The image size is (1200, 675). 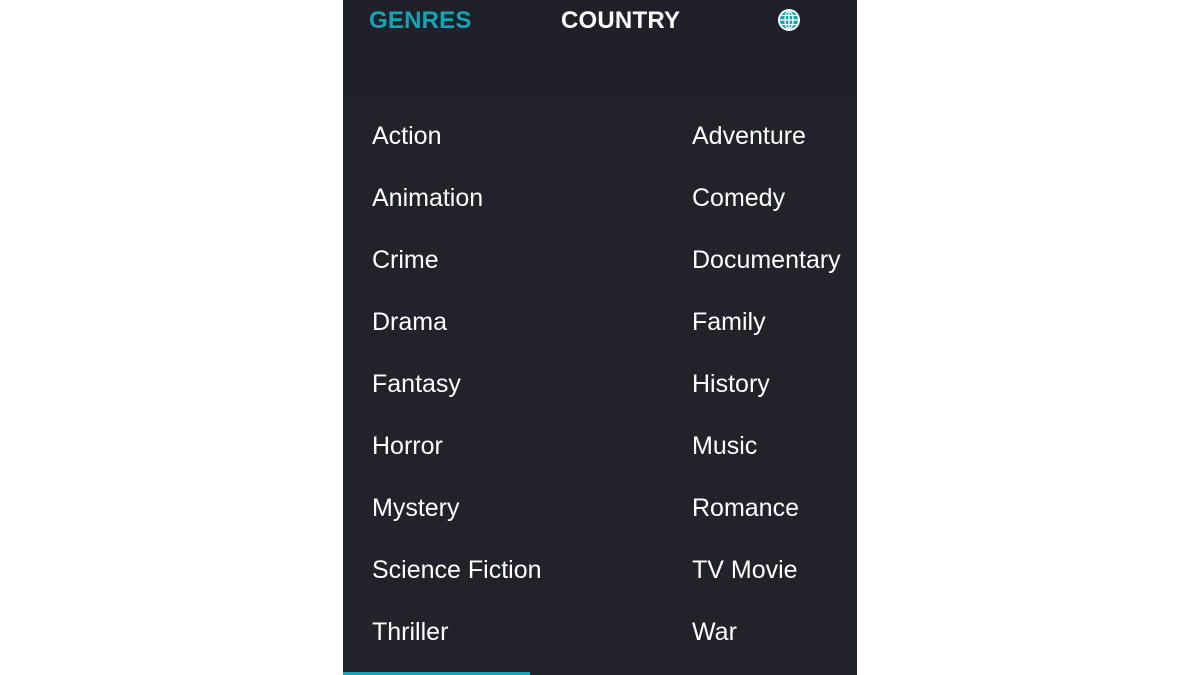 What do you see at coordinates (409, 322) in the screenshot?
I see `genre-item-drama: Drama` at bounding box center [409, 322].